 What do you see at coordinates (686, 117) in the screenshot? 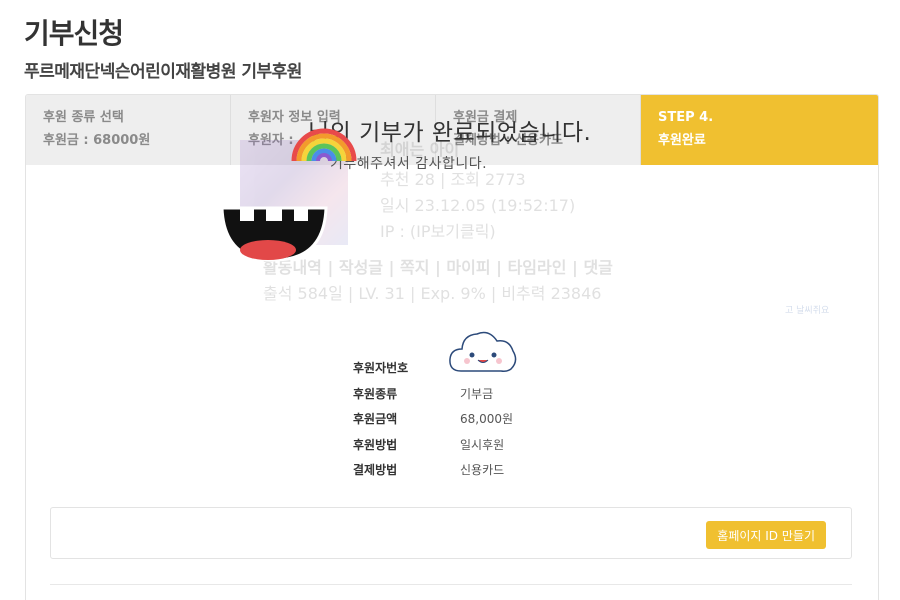
I see `step-title: STEP 4.` at bounding box center [686, 117].